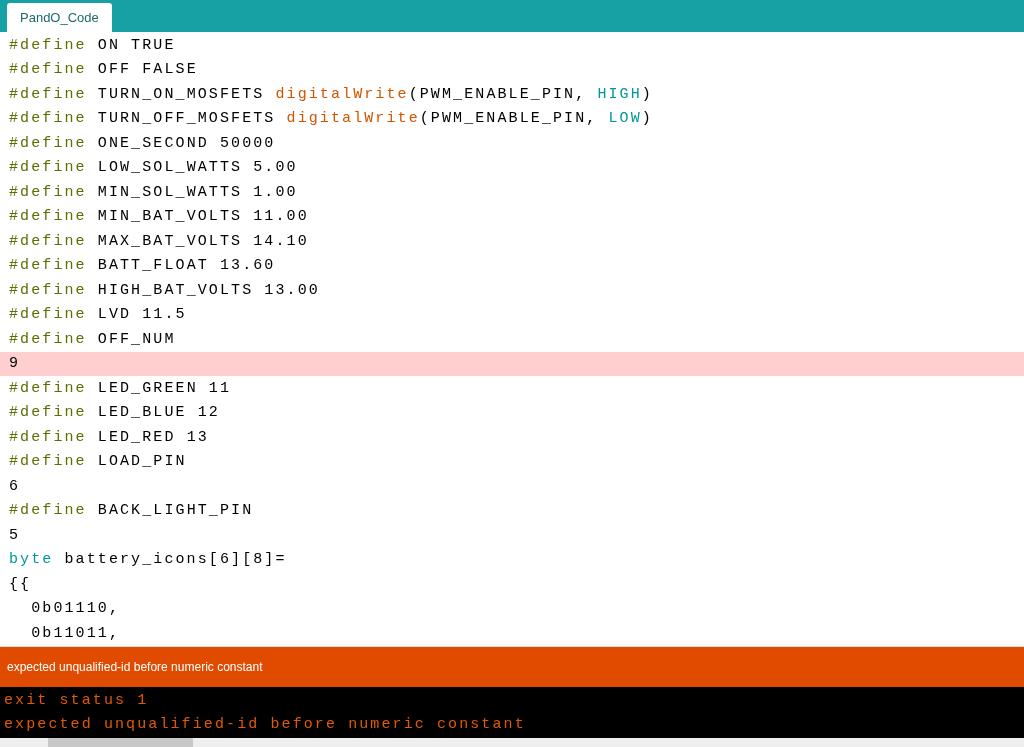 The image size is (1024, 747). I want to click on code-line: #define LVD 11.5, so click(98, 315).